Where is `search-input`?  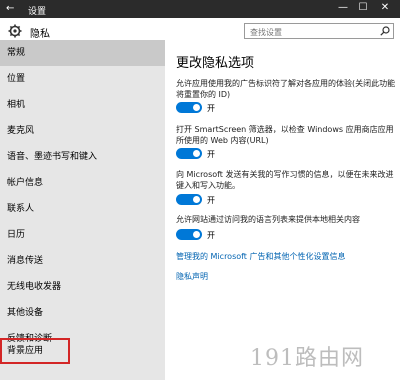
search-input is located at coordinates (312, 32).